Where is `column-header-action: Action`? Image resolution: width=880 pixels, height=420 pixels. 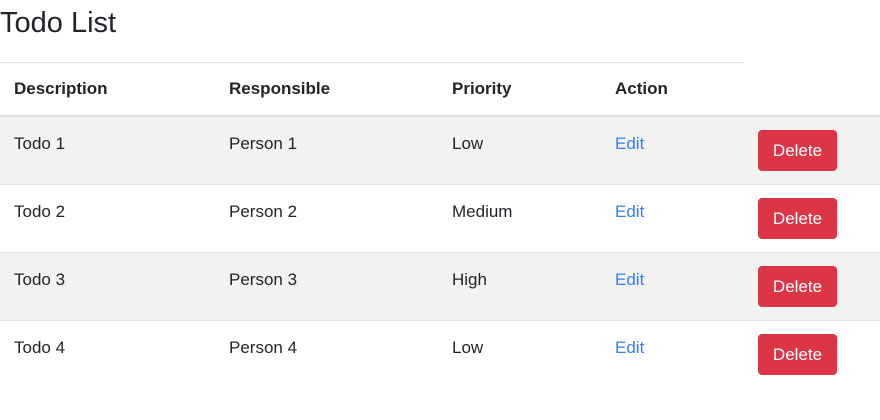
column-header-action: Action is located at coordinates (641, 88).